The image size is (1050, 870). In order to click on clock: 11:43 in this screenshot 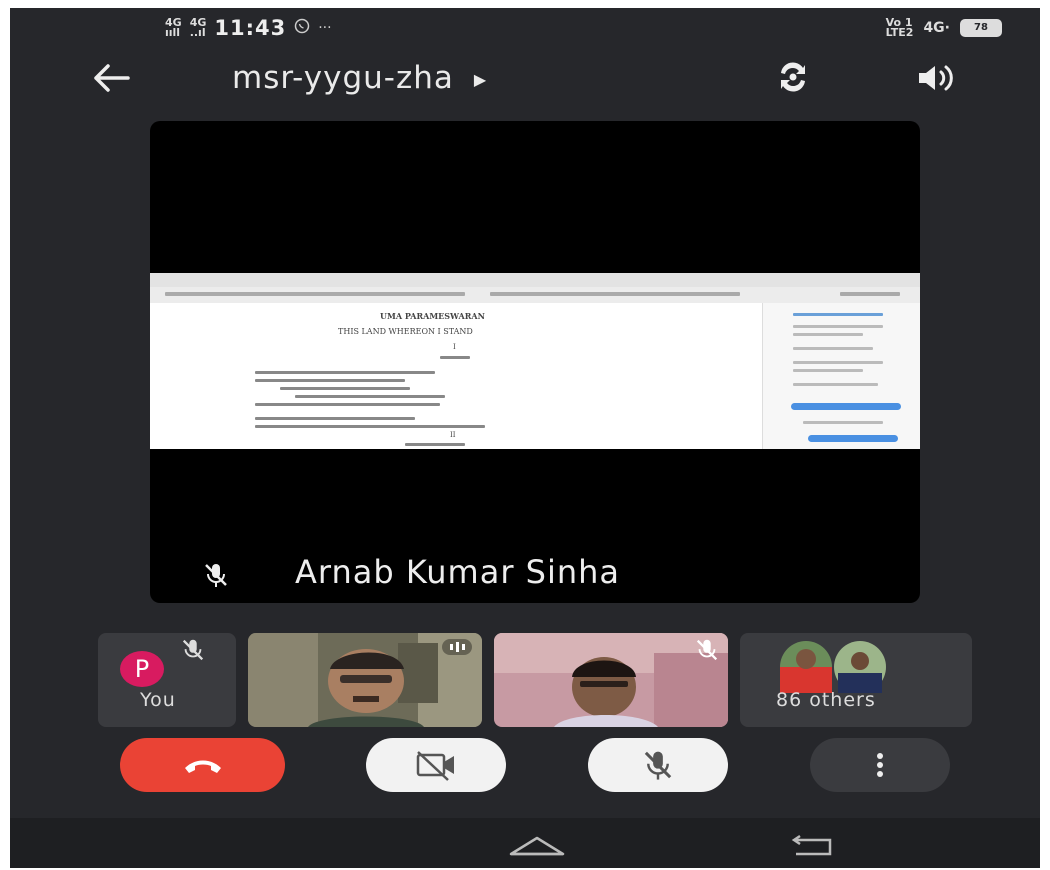, I will do `click(250, 28)`.